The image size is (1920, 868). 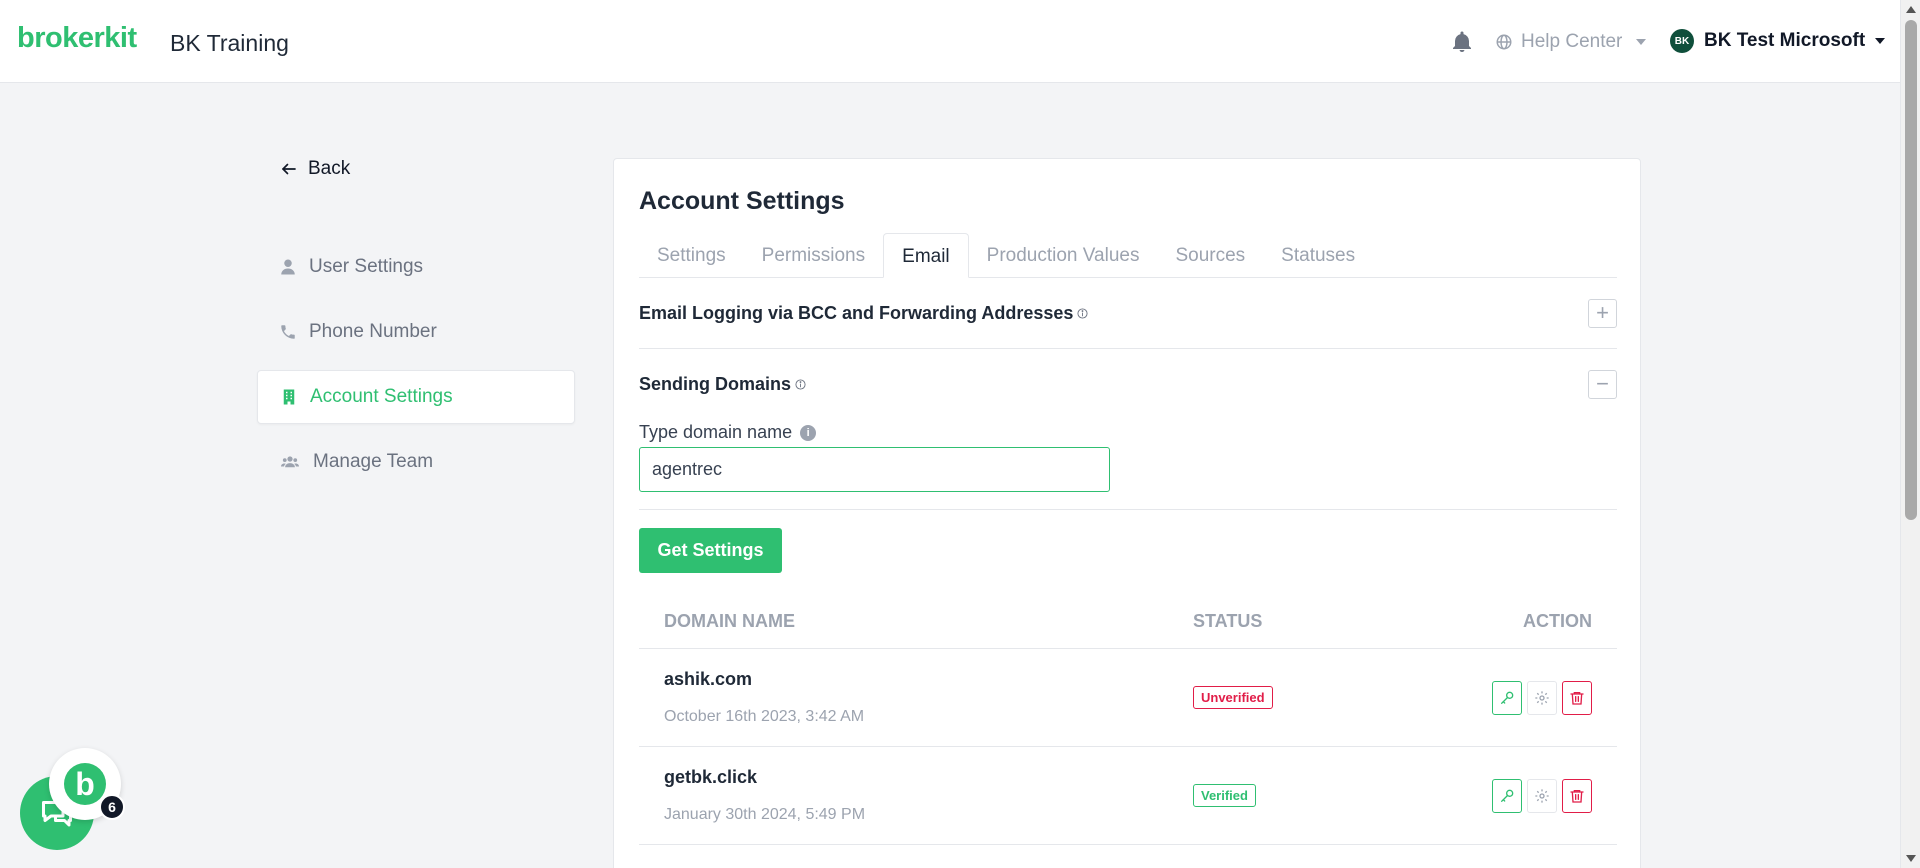 What do you see at coordinates (715, 383) in the screenshot?
I see `sending-domains-title-text: Sending Domains` at bounding box center [715, 383].